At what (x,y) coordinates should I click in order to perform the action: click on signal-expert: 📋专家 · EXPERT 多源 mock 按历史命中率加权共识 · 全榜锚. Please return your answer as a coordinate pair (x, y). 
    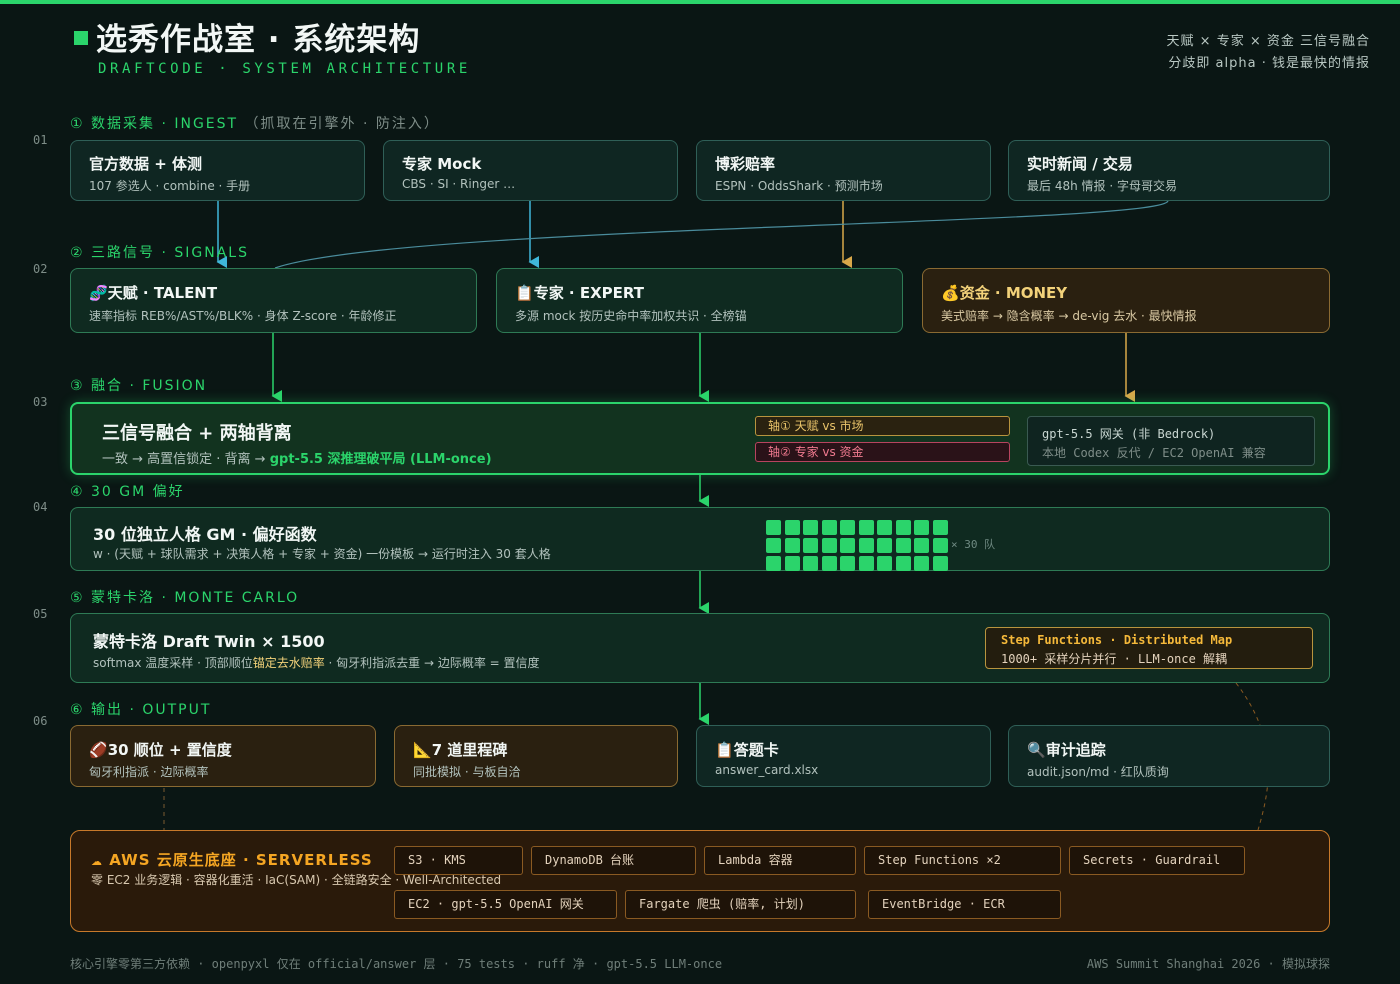
    Looking at the image, I should click on (699, 300).